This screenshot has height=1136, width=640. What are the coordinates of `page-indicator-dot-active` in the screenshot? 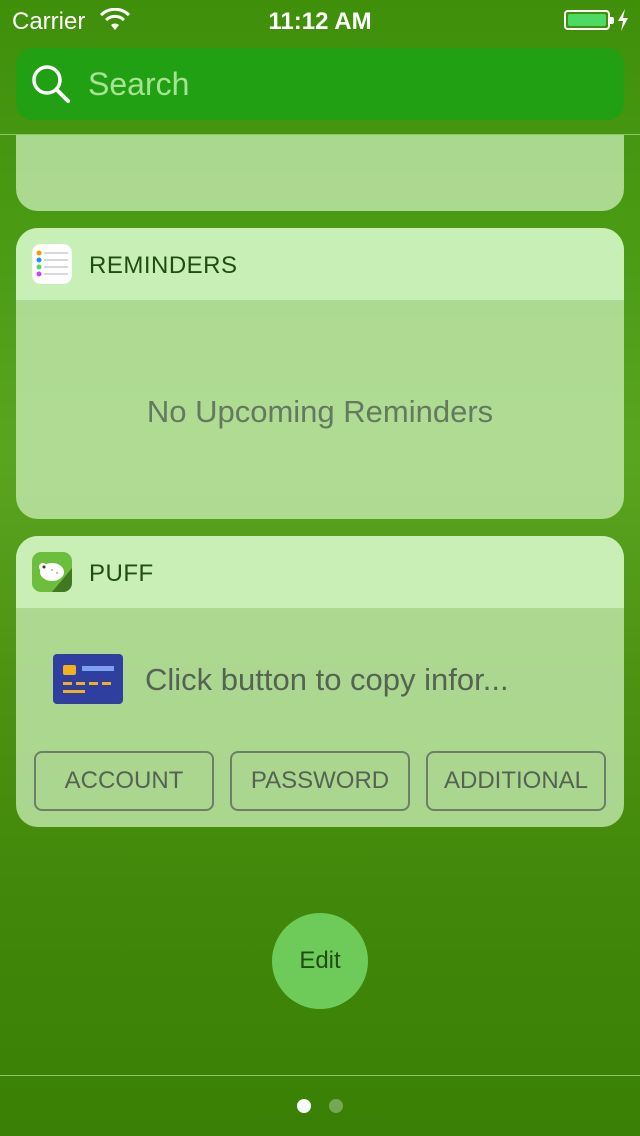 It's located at (304, 1106).